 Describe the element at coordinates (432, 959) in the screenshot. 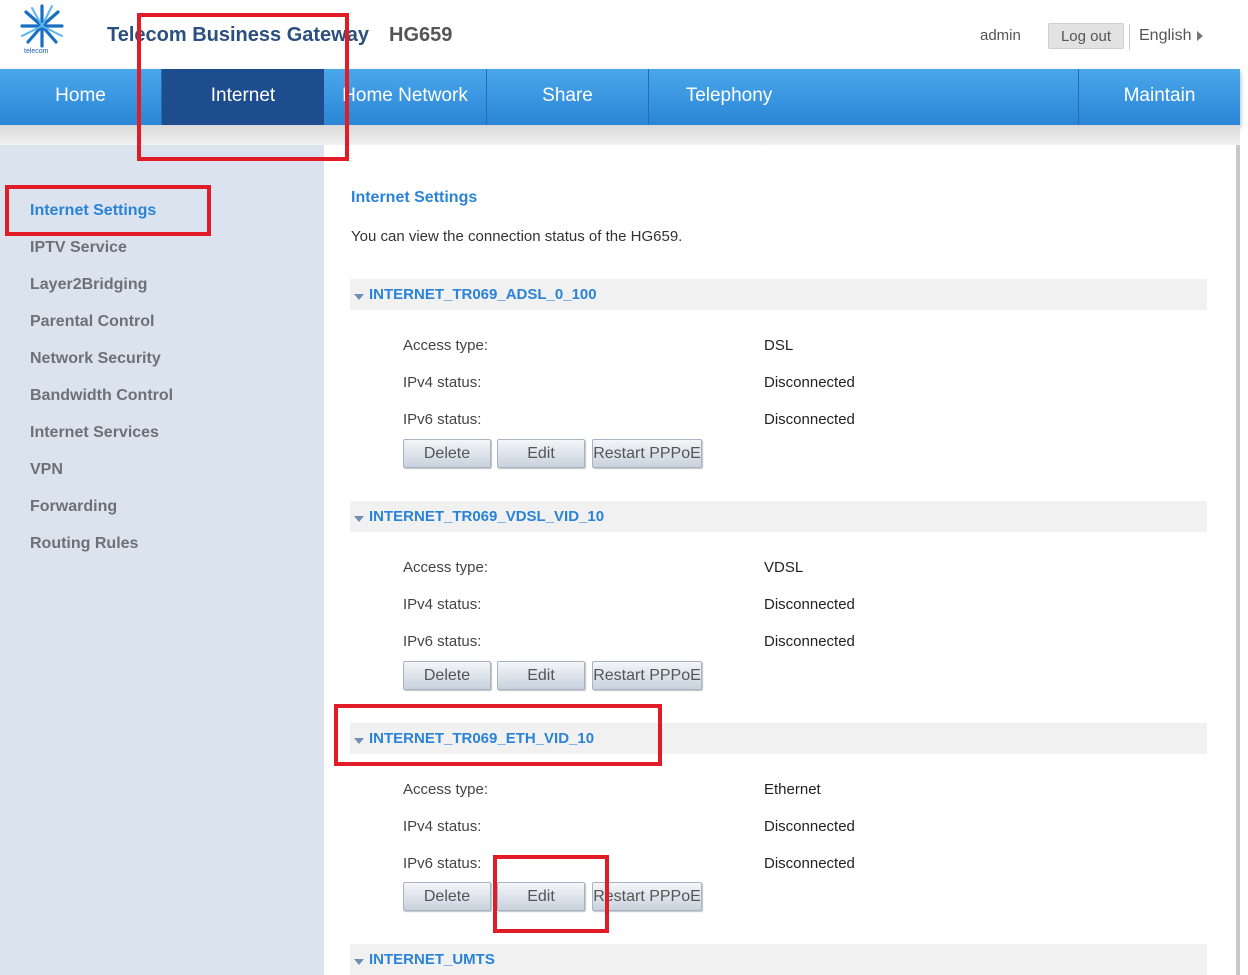

I see `connection-name: INTERNET_UMTS` at that location.